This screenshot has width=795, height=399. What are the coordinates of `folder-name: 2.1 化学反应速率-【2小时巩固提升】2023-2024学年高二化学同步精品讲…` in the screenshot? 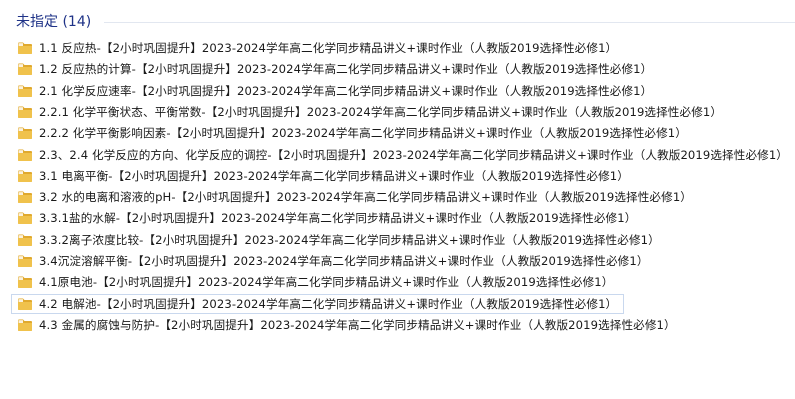 It's located at (346, 90).